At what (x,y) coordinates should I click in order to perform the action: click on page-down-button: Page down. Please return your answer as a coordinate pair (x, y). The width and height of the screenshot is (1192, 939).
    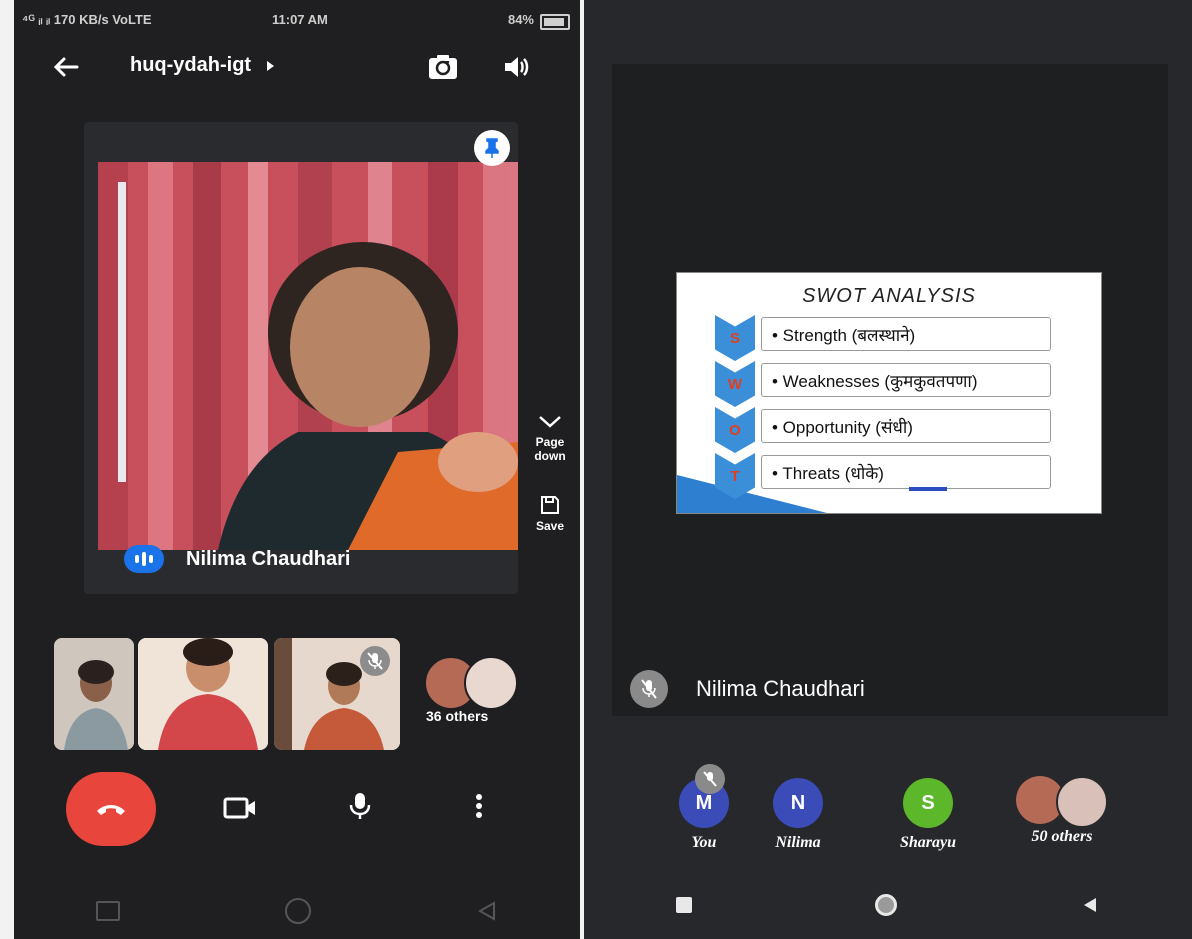
    Looking at the image, I should click on (550, 438).